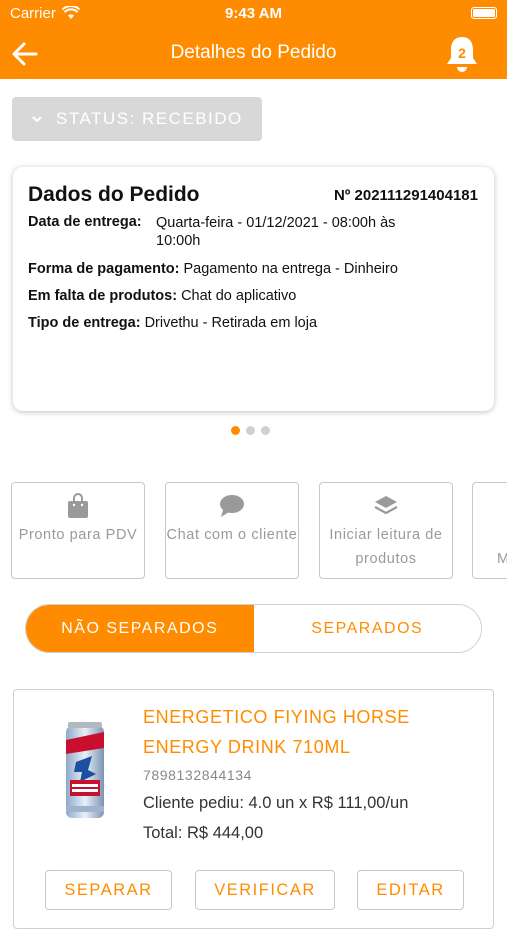 This screenshot has width=507, height=929. What do you see at coordinates (386, 547) in the screenshot?
I see `action-label: Iniciar leitura de produtos` at bounding box center [386, 547].